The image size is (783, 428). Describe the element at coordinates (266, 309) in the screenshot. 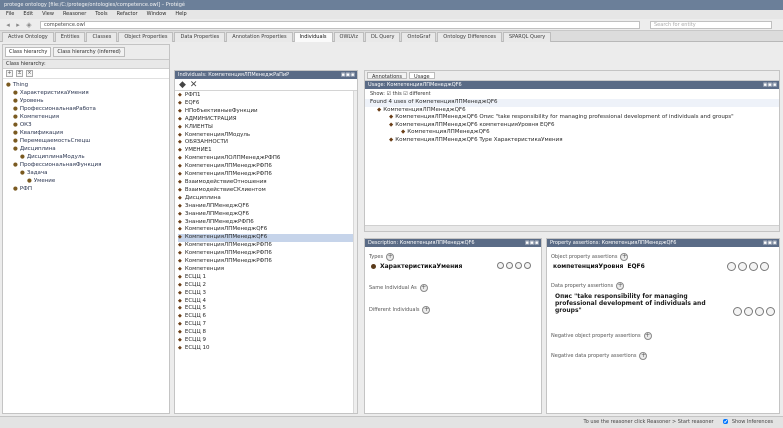

I see `individual-list-item: ◆ ЕСЦЦ 5` at that location.